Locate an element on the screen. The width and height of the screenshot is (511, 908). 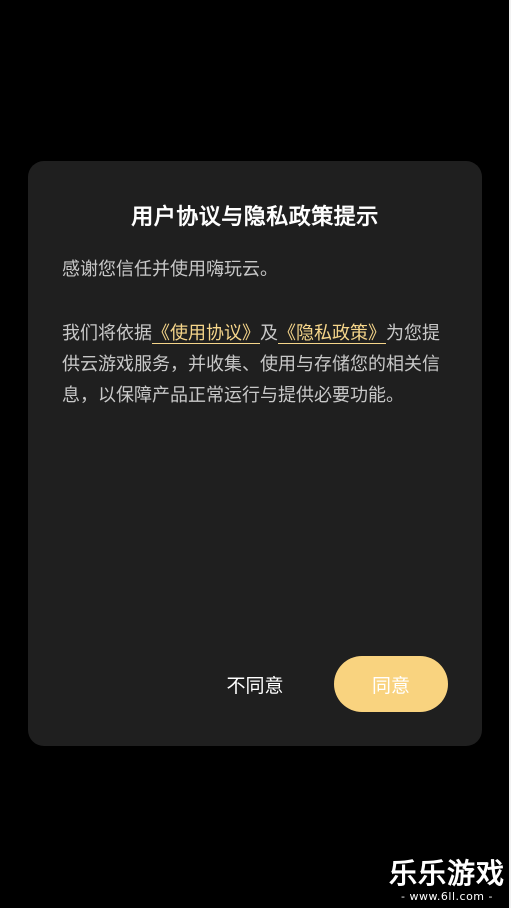
disagree-button: 不同意 is located at coordinates (255, 684).